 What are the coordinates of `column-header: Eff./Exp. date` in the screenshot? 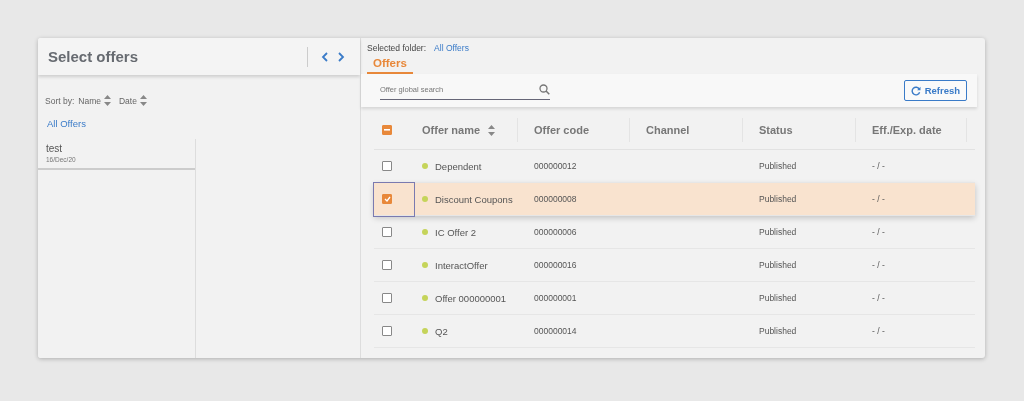 It's located at (907, 130).